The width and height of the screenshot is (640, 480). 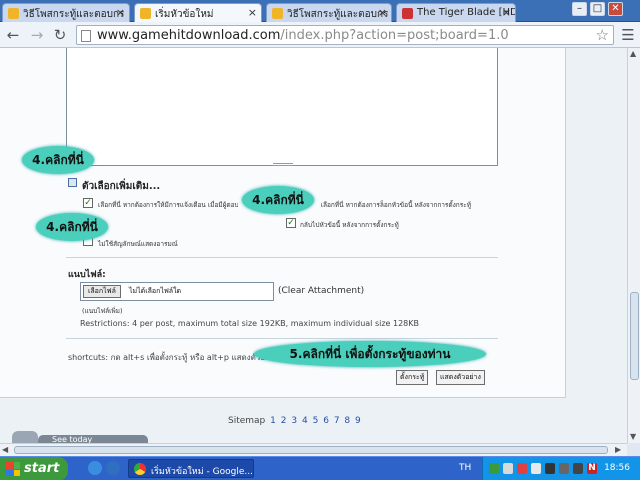 I want to click on file-input: เลือกไฟล์ ไม่ได้เลือกไฟล์ใด, so click(x=177, y=291).